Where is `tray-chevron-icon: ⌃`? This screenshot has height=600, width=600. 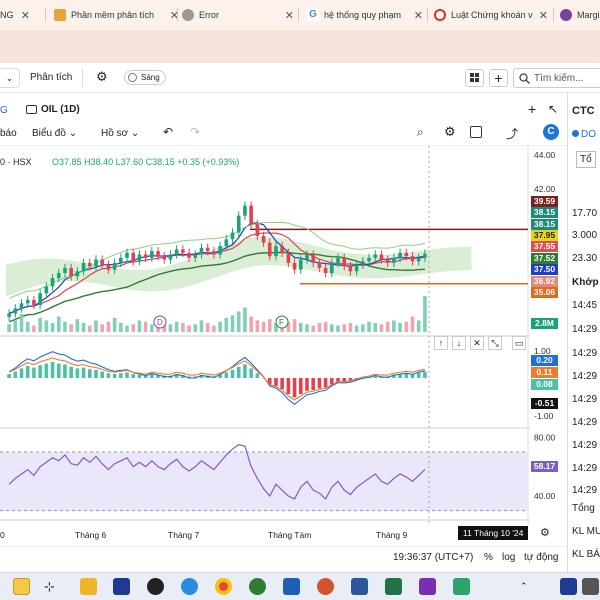 tray-chevron-icon: ⌃ is located at coordinates (528, 586).